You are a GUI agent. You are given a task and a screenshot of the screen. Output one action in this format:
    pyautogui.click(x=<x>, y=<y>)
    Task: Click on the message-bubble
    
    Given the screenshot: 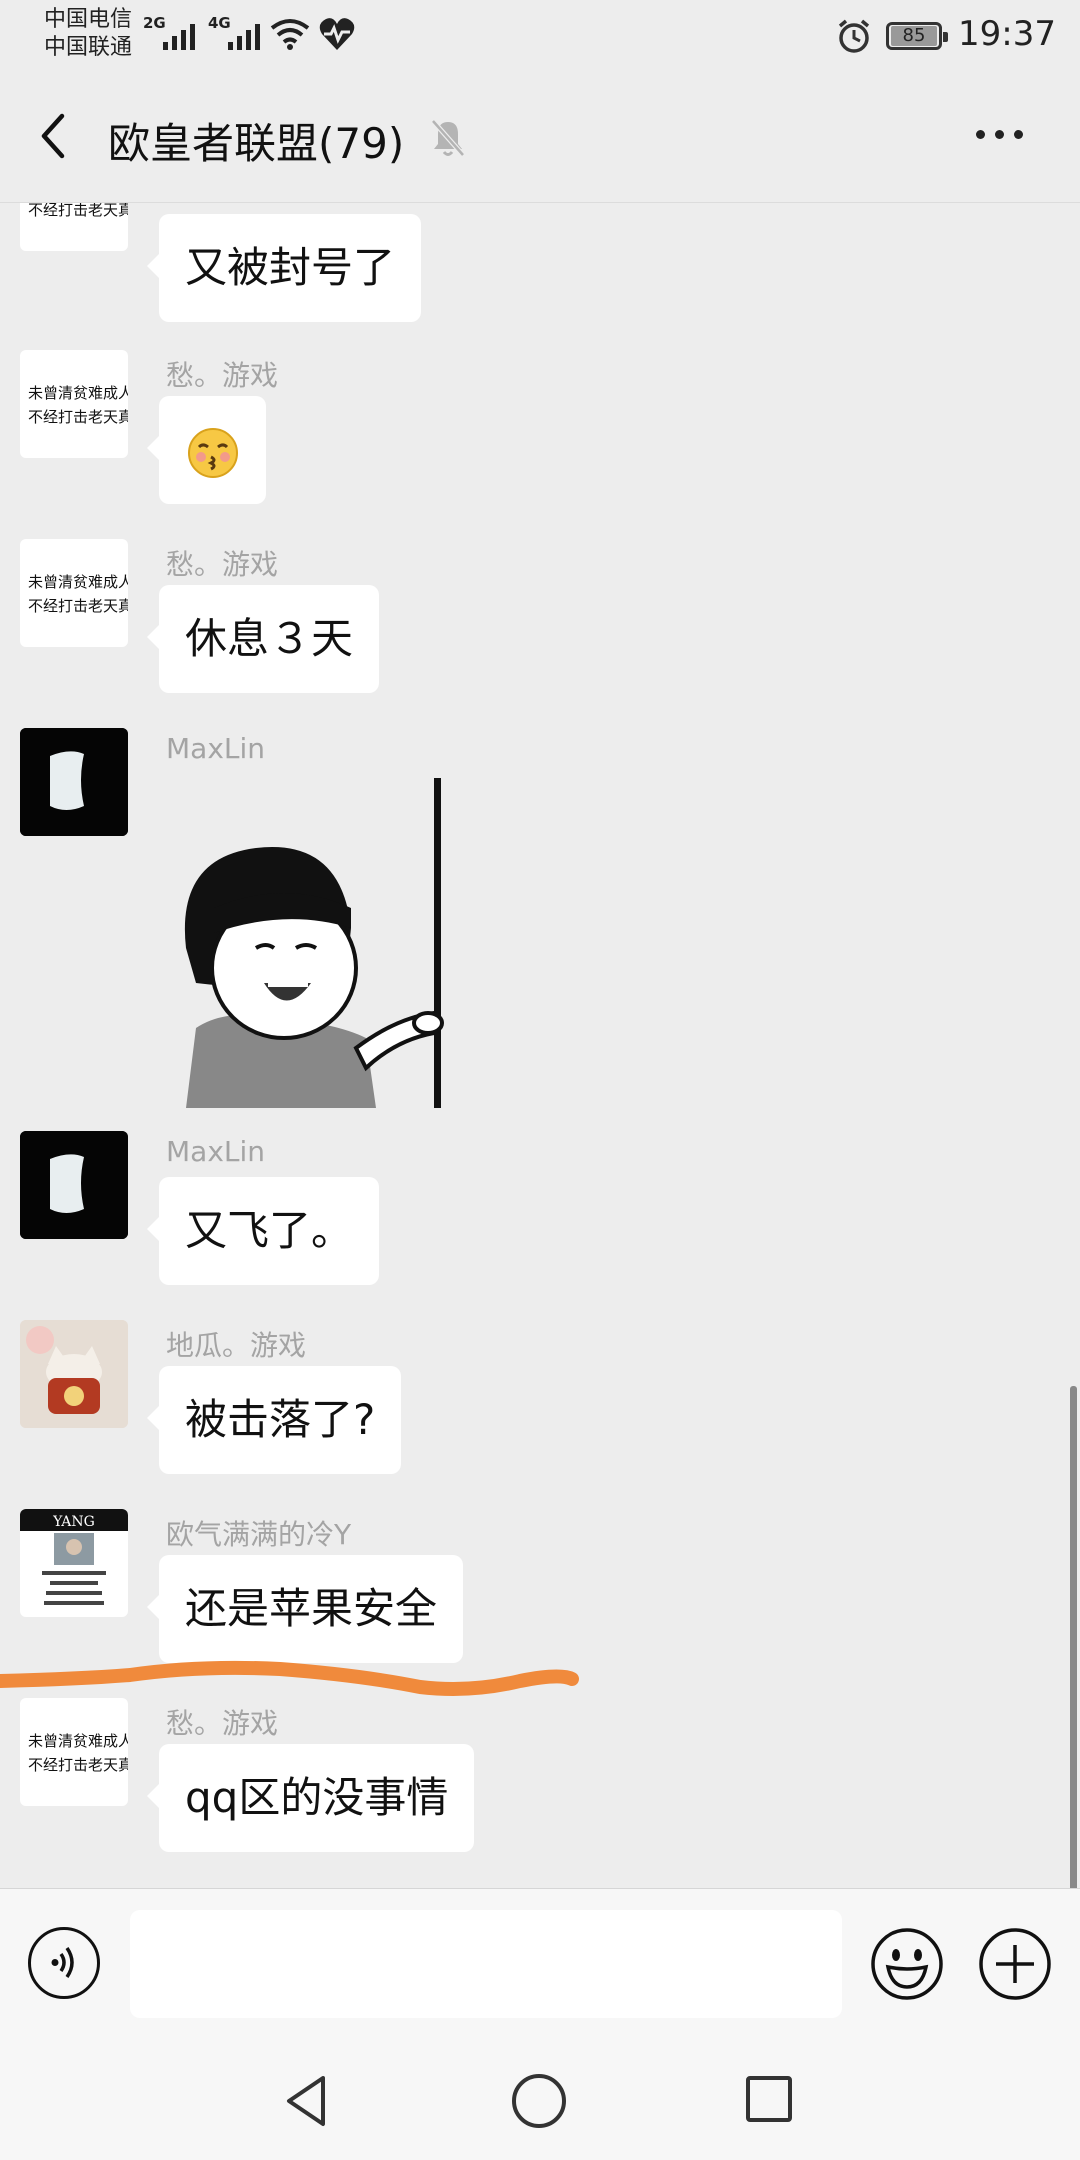 What is the action you would take?
    pyautogui.click(x=206, y=450)
    